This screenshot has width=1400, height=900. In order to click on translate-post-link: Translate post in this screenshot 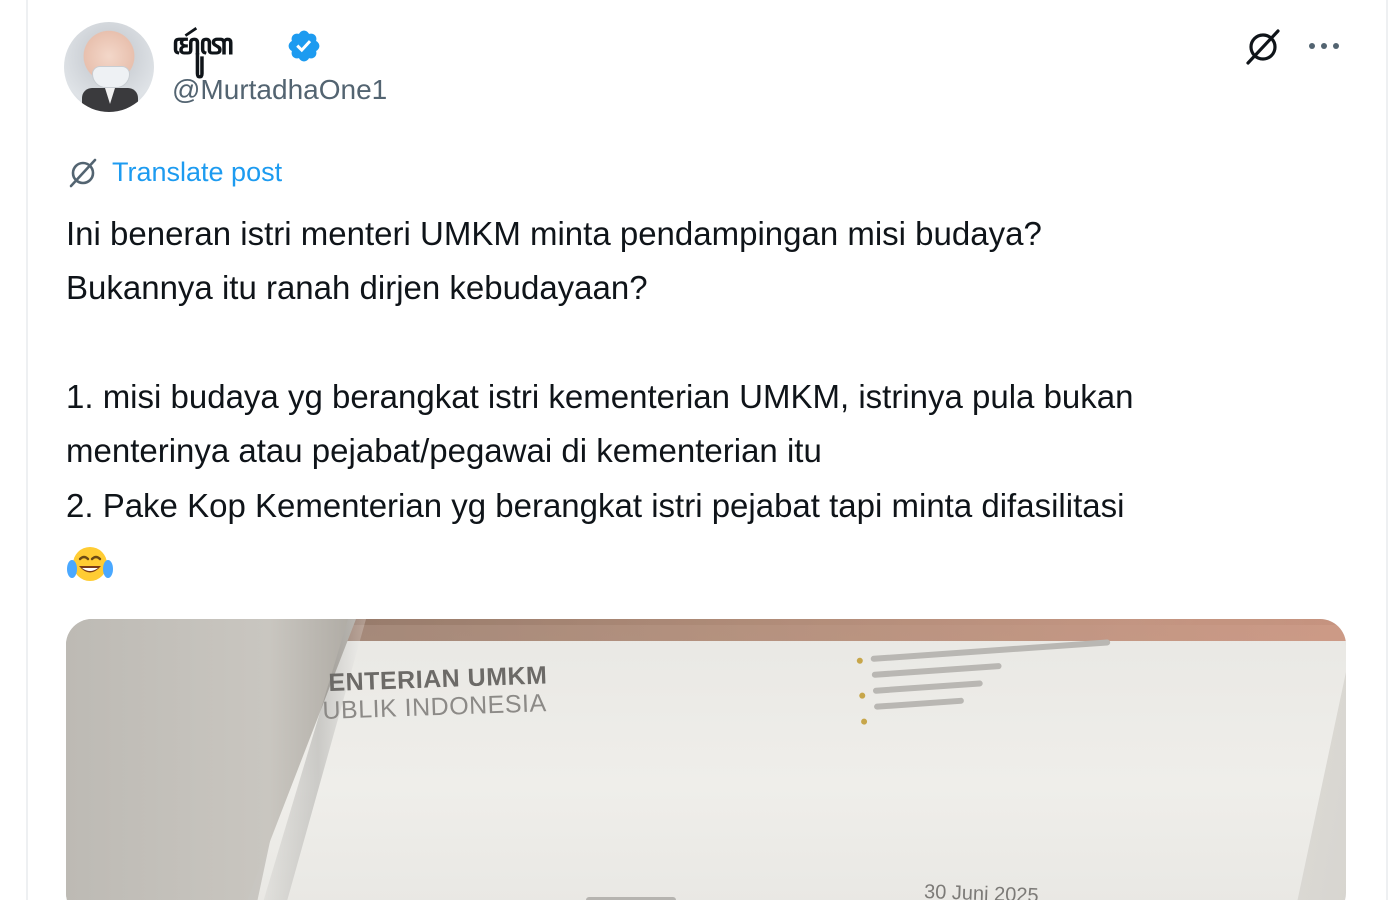, I will do `click(174, 172)`.